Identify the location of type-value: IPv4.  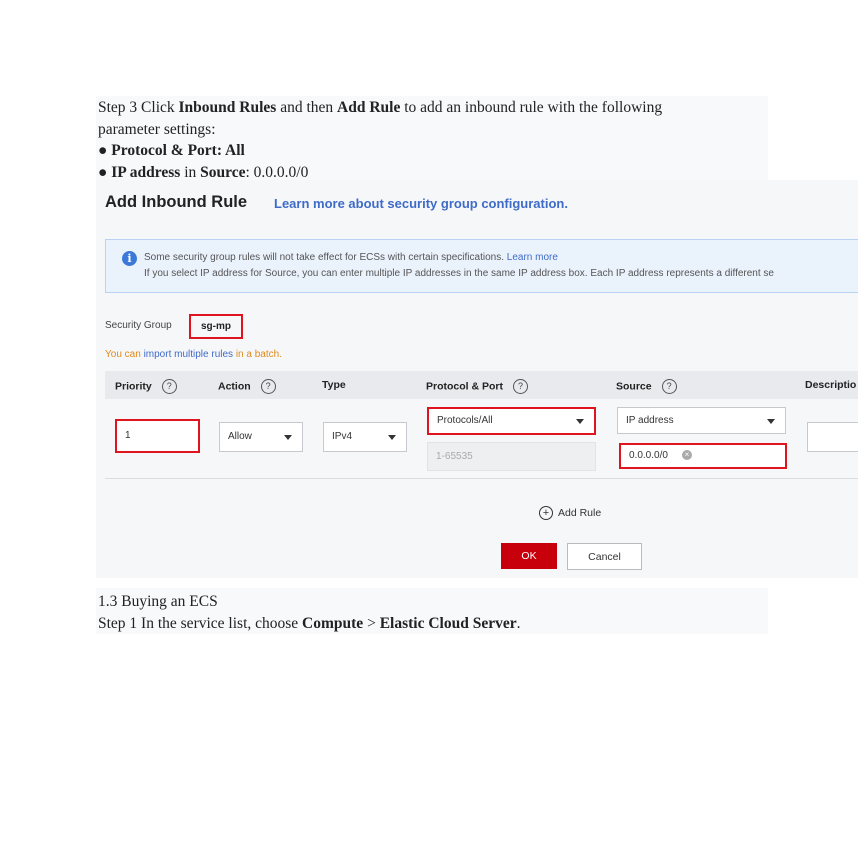
(342, 436).